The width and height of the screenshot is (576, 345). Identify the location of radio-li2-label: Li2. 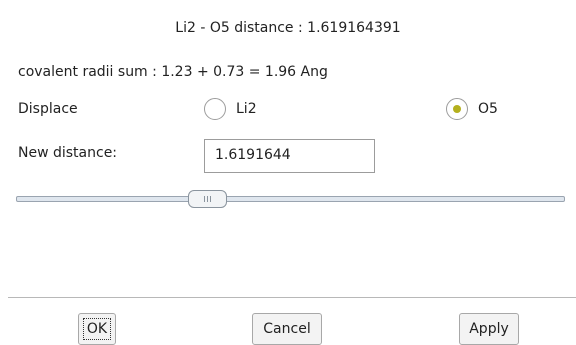
(246, 109).